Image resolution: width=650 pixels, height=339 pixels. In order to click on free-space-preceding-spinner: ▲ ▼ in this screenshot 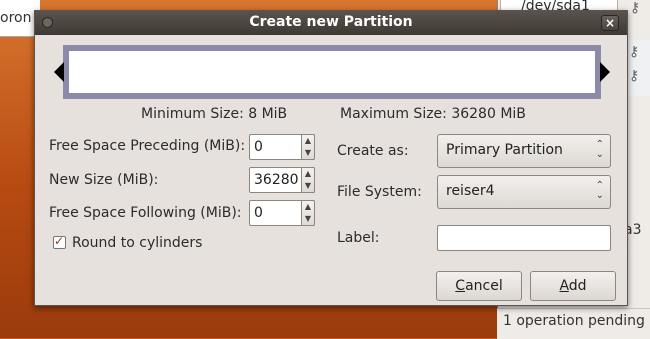, I will do `click(282, 147)`.